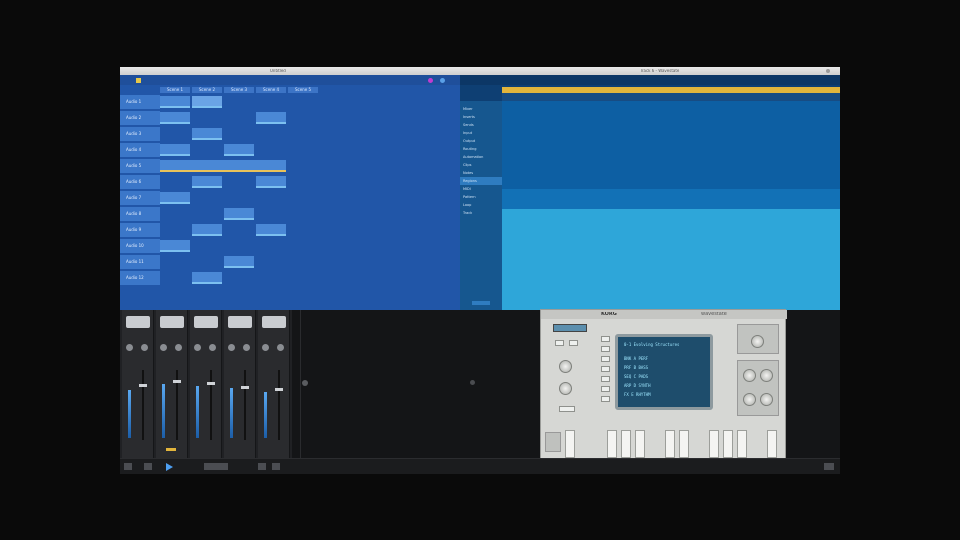  Describe the element at coordinates (140, 214) in the screenshot. I see `track-name: Audio 8` at that location.